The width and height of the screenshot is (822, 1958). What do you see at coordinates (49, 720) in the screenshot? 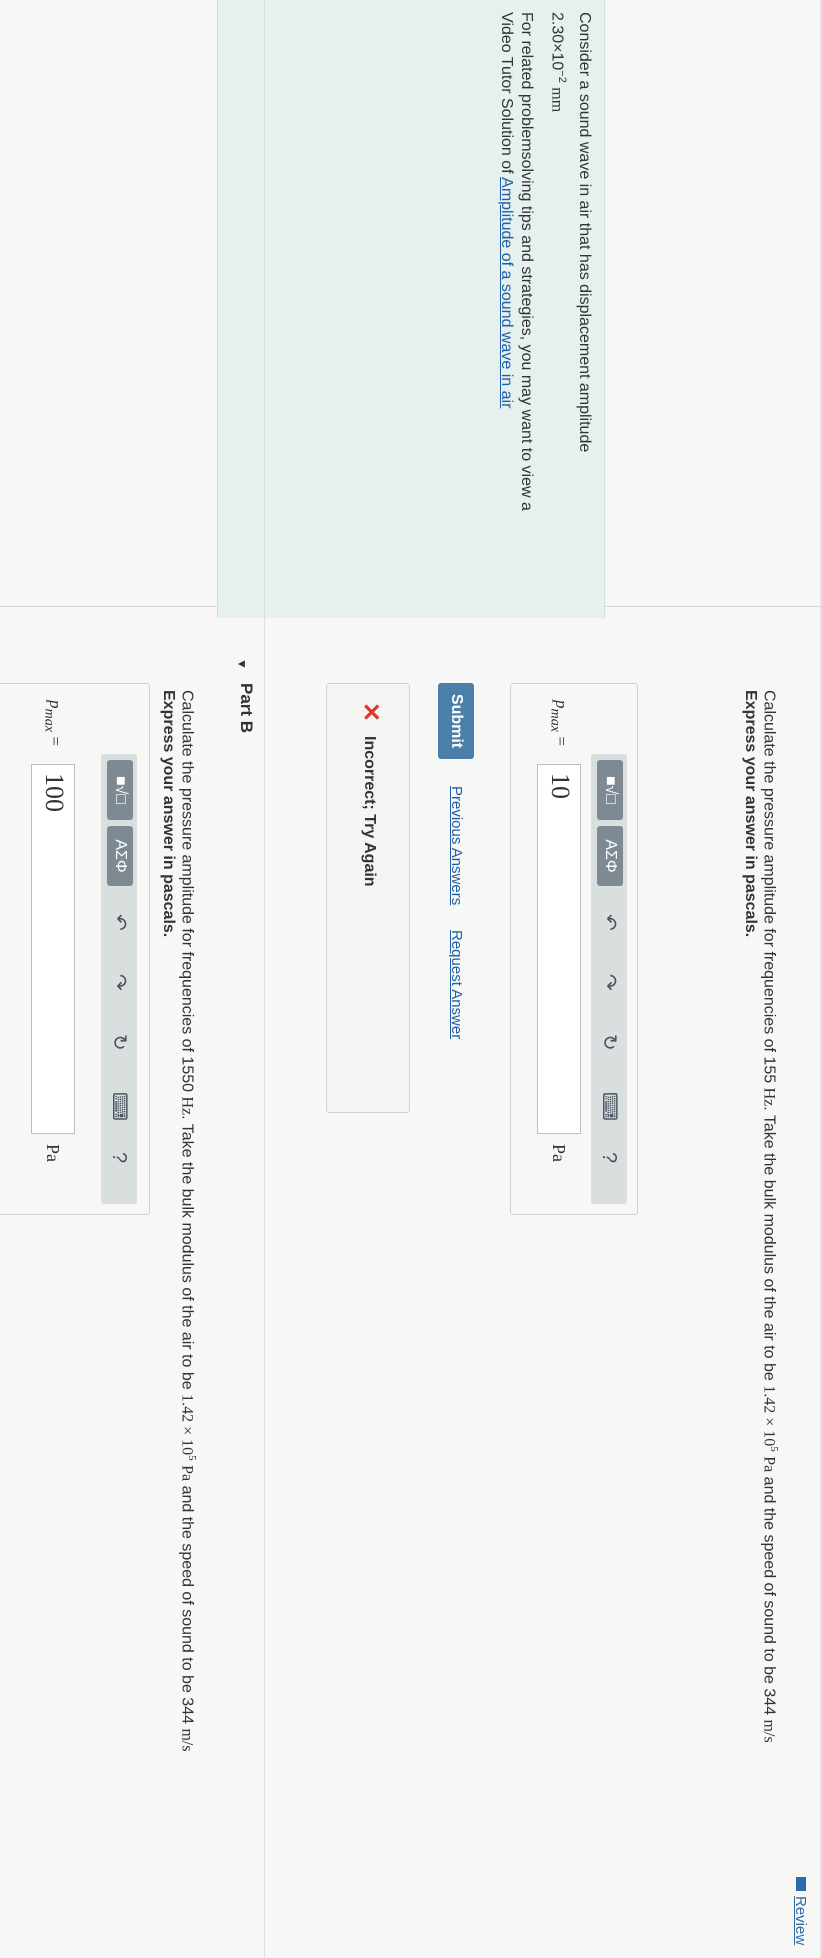
I see `partB-var-sub: max` at bounding box center [49, 720].